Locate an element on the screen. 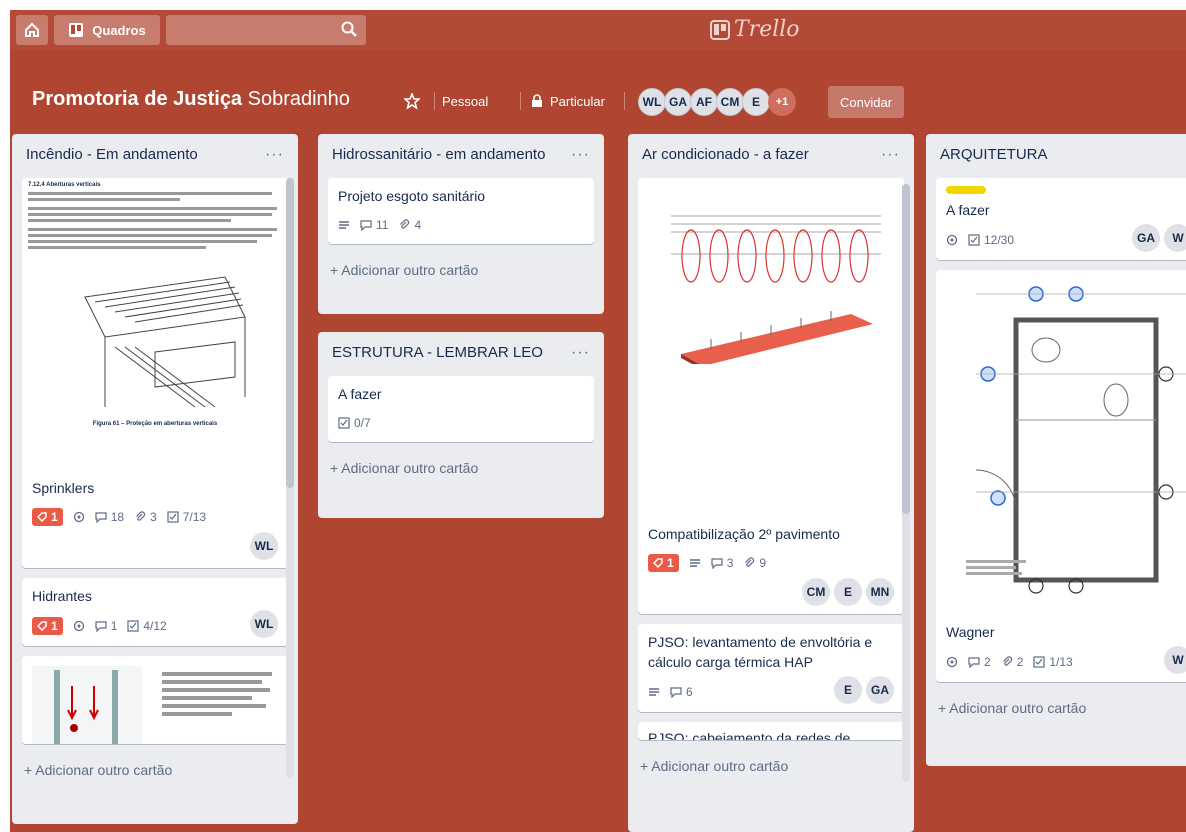  attachments-count: 3 is located at coordinates (153, 517).